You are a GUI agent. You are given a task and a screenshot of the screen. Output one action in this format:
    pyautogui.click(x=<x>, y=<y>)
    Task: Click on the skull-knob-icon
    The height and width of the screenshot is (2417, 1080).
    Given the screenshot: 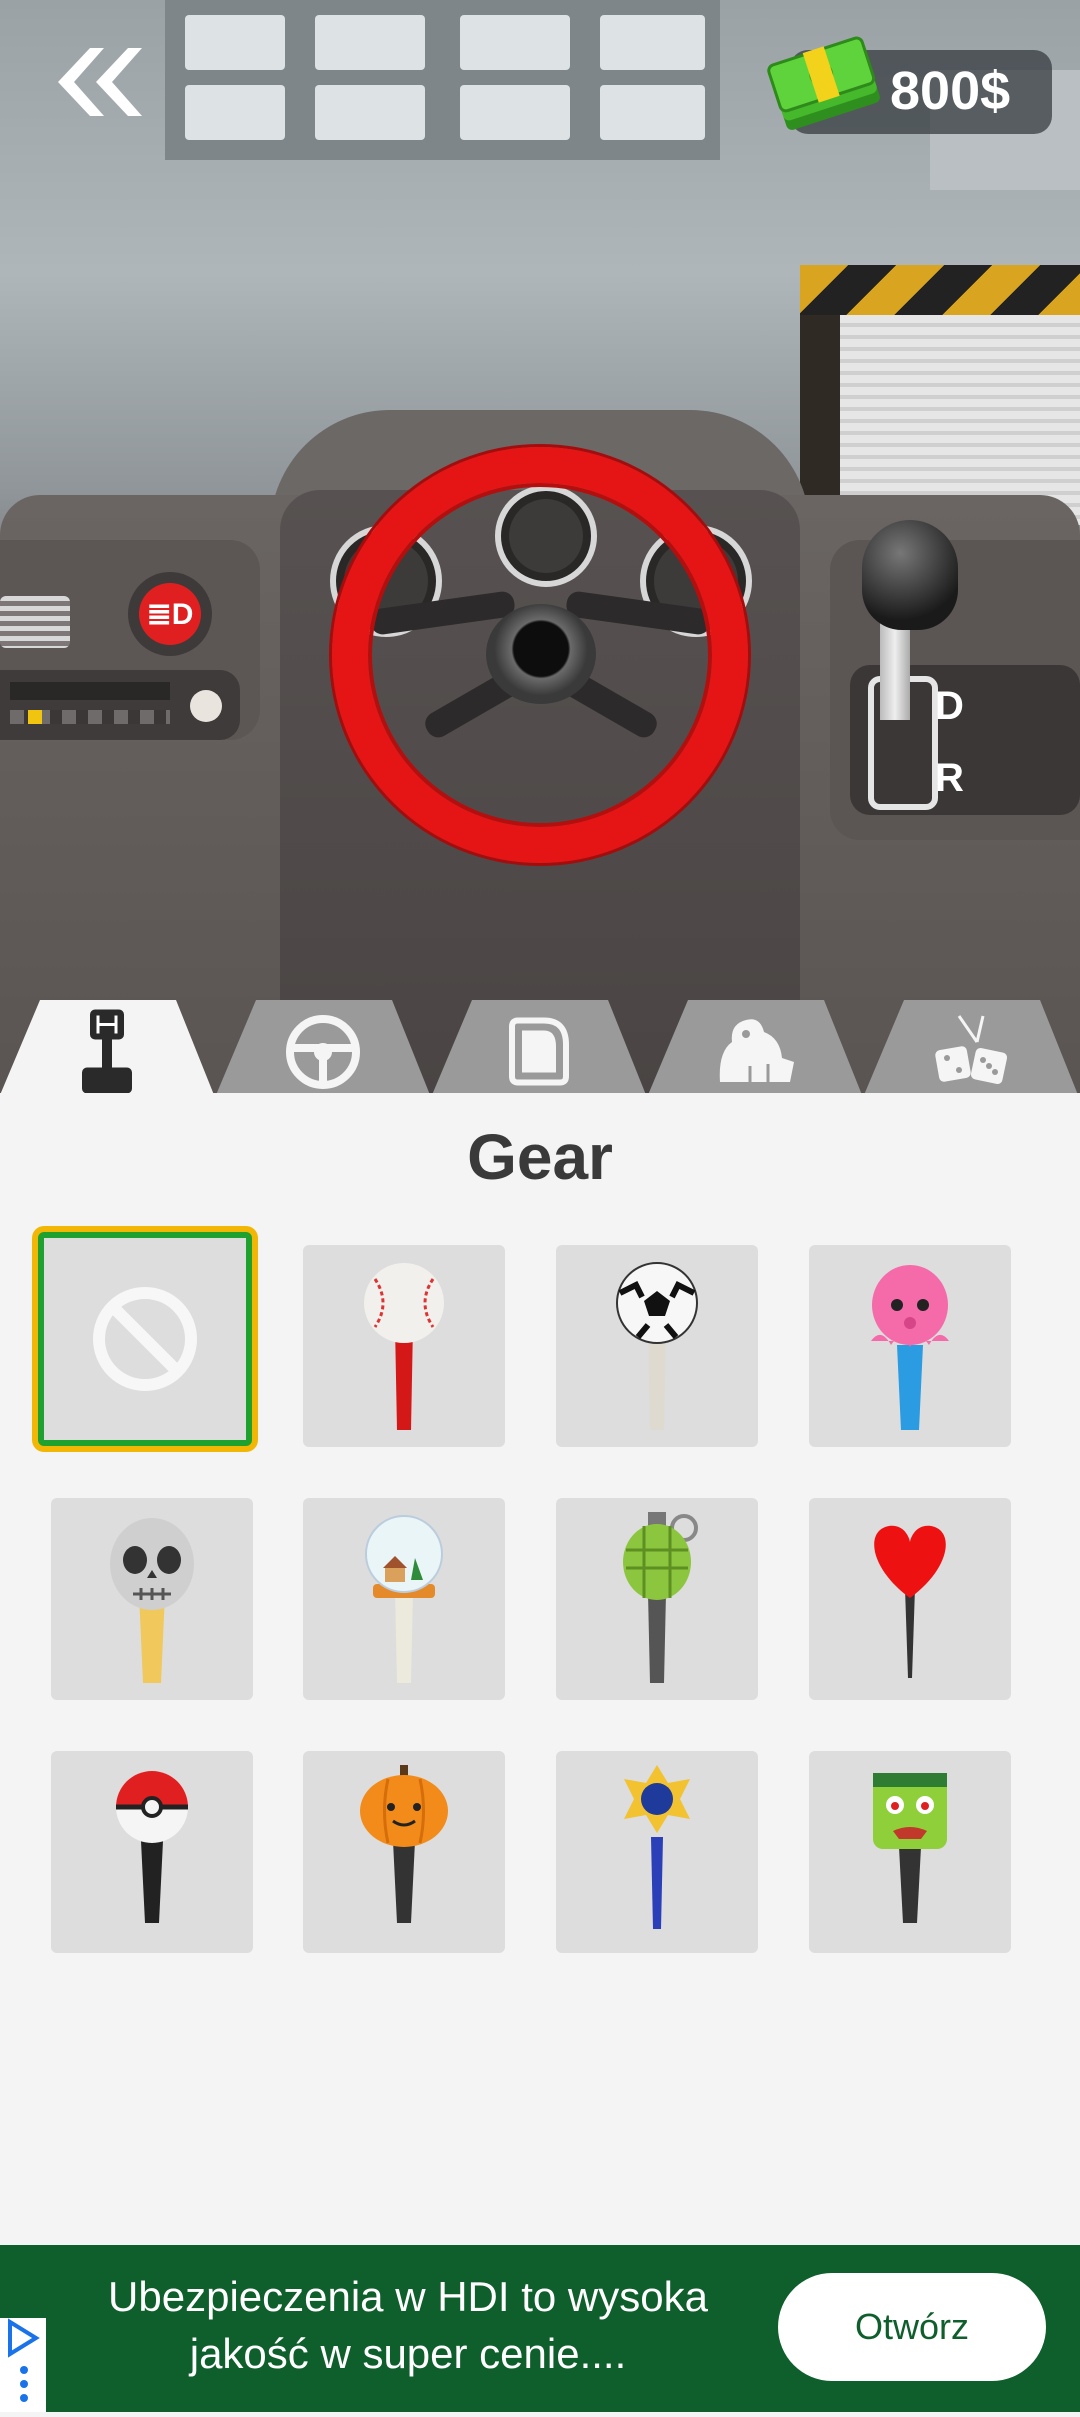 What is the action you would take?
    pyautogui.click(x=152, y=1600)
    